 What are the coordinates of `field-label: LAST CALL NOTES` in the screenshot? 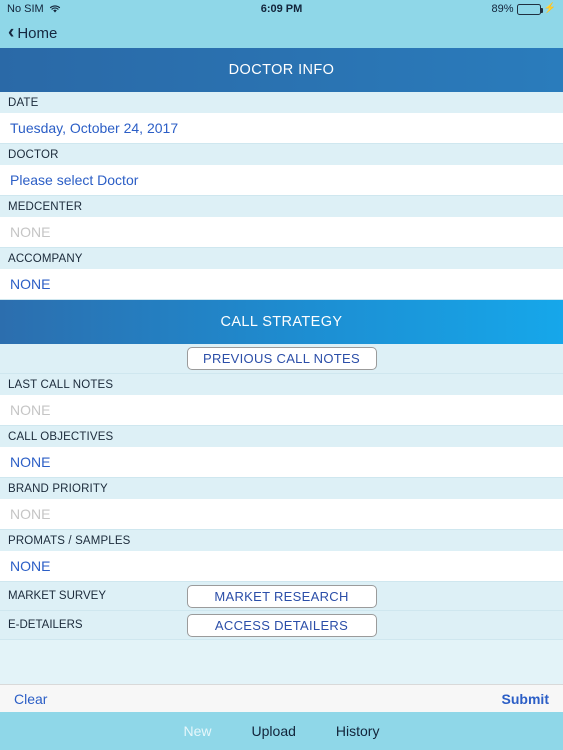 It's located at (61, 385).